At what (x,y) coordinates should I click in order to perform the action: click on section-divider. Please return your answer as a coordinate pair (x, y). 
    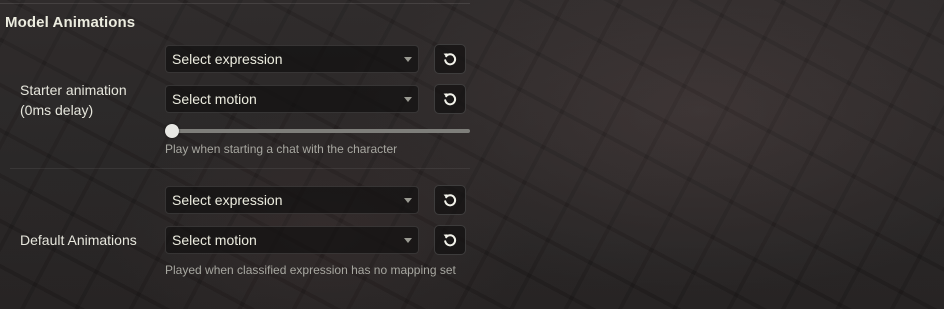
    Looking at the image, I should click on (240, 168).